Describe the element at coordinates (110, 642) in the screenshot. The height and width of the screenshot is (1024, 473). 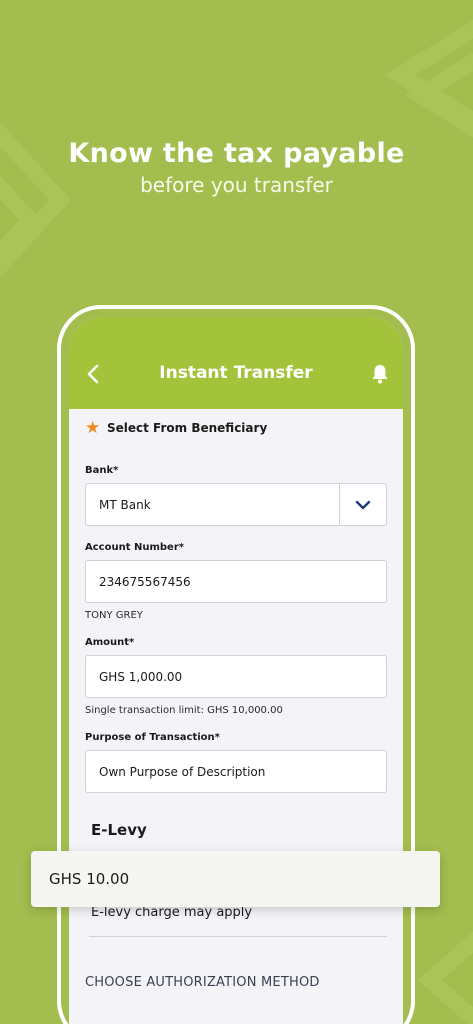
I see `amount-label: Amount*` at that location.